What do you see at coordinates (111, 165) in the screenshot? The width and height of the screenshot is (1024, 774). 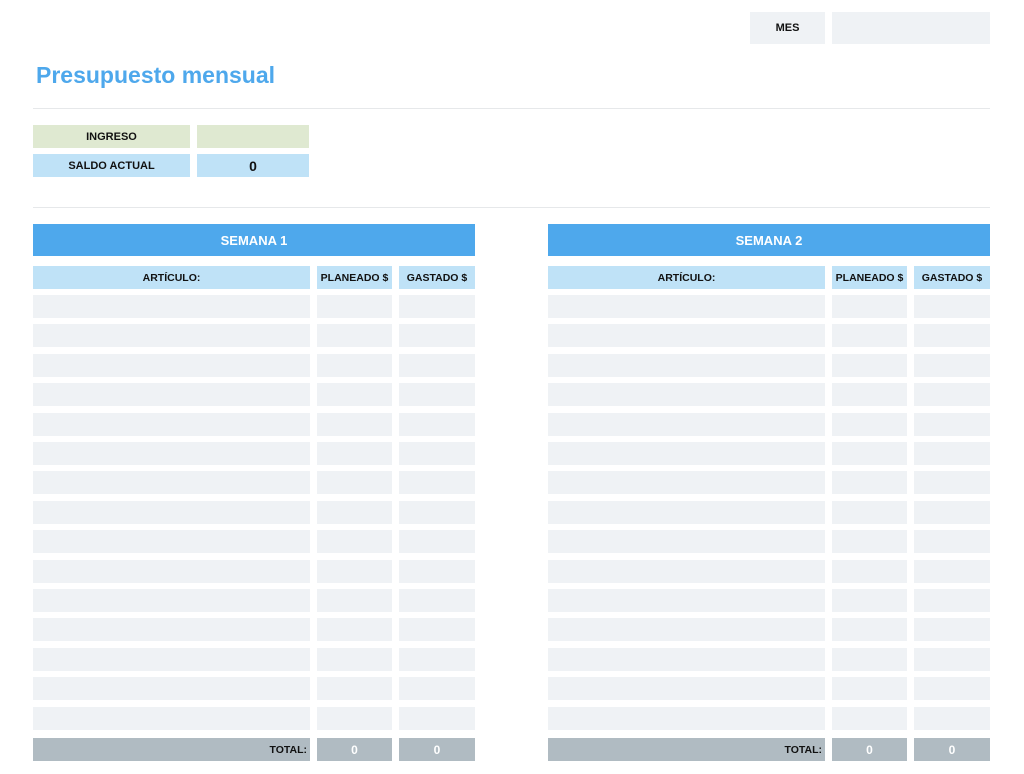 I see `balance-label: SALDO ACTUAL` at bounding box center [111, 165].